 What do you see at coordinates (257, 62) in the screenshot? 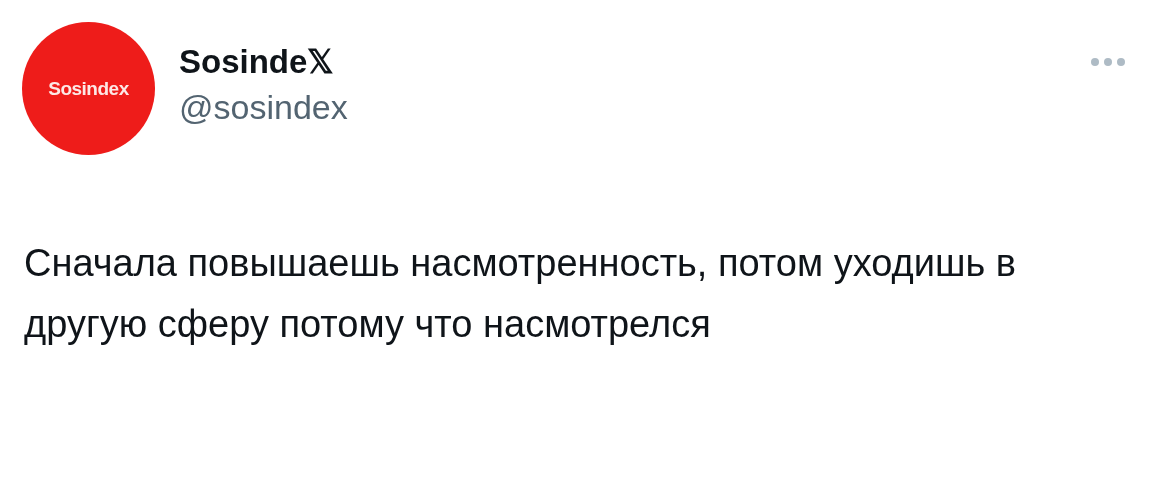
I see `display-name: Sosinde𝕏` at bounding box center [257, 62].